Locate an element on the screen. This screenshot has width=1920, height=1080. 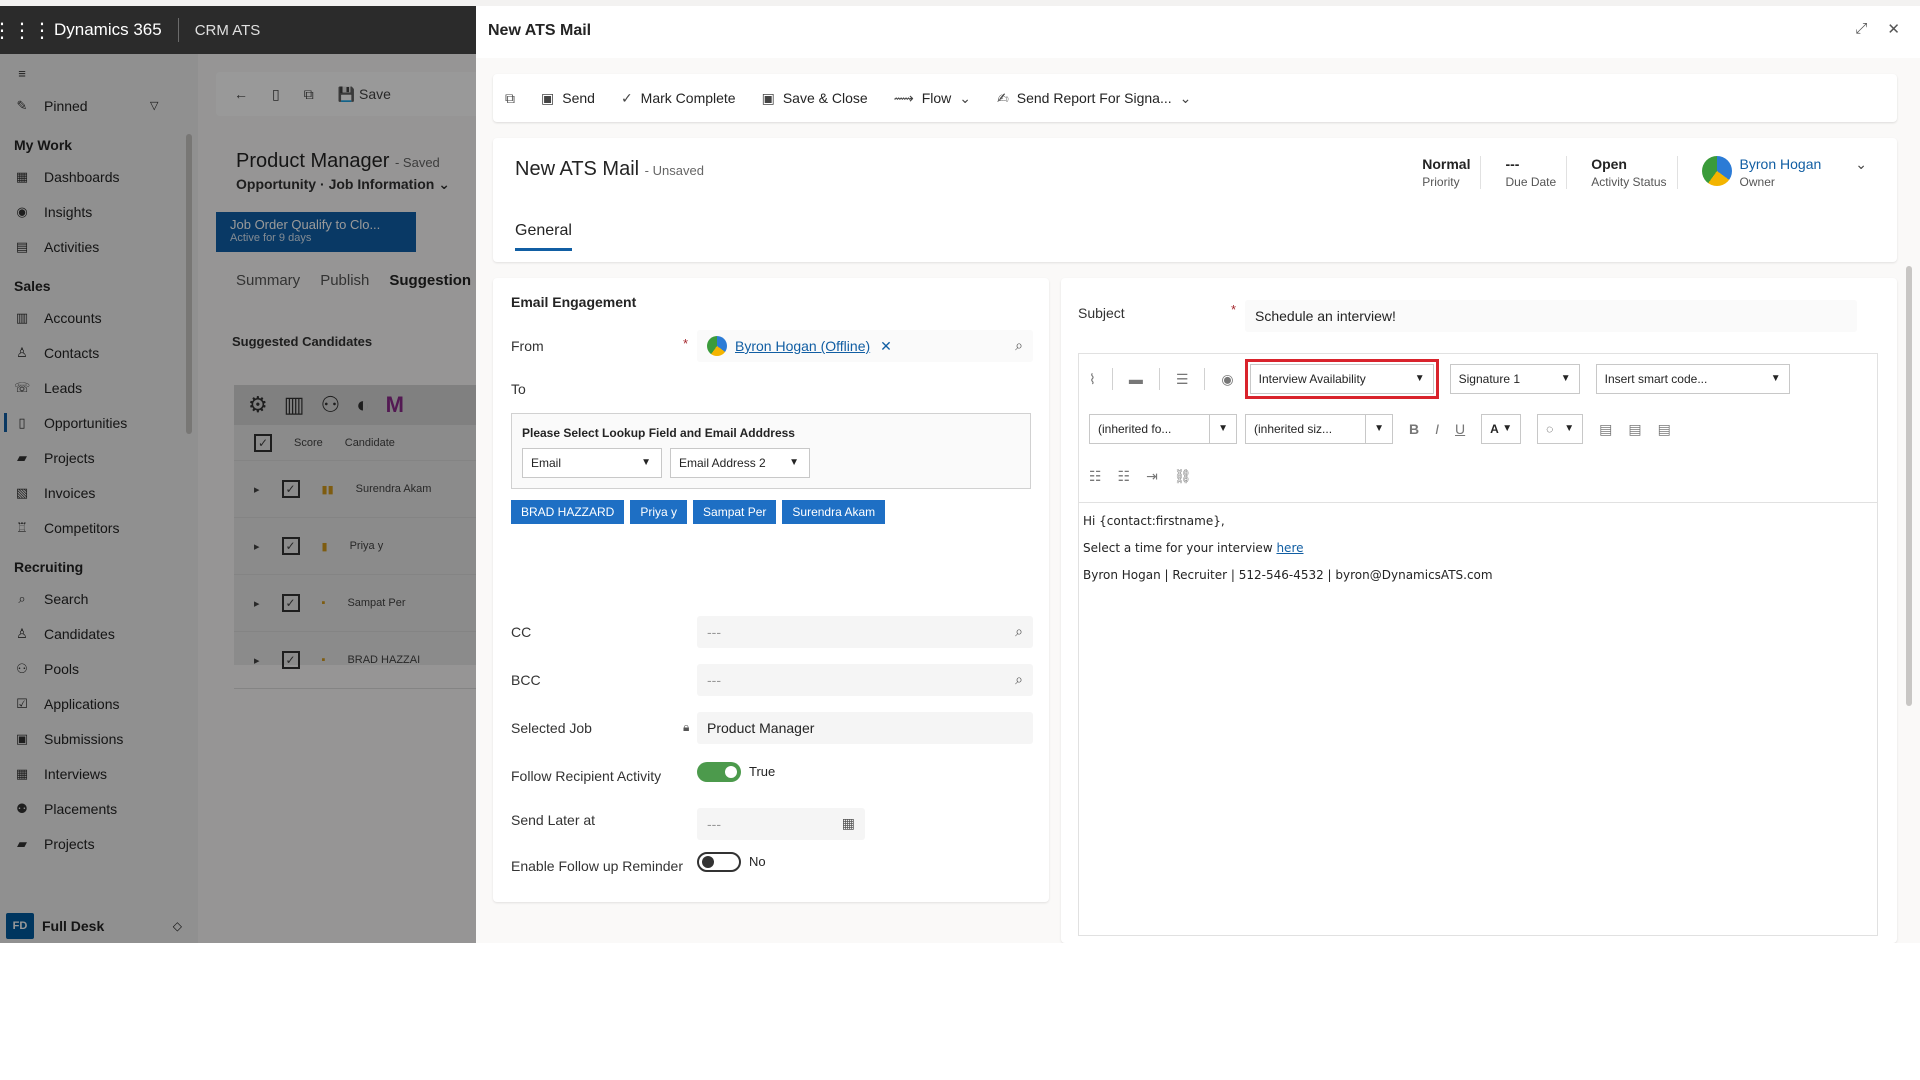
record-title: New ATS Mail - Unsaved is located at coordinates (609, 169).